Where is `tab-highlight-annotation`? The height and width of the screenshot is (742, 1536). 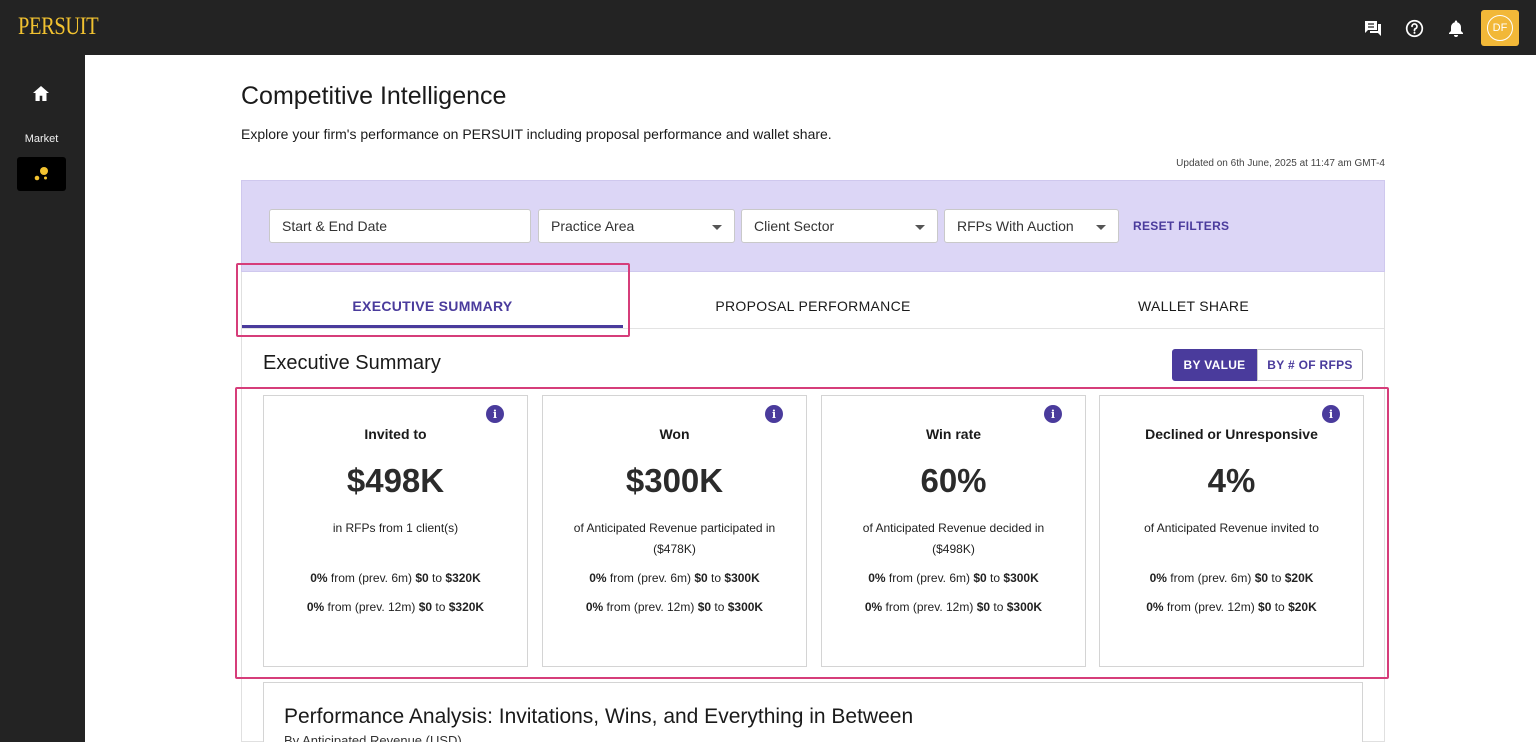
tab-highlight-annotation is located at coordinates (433, 300).